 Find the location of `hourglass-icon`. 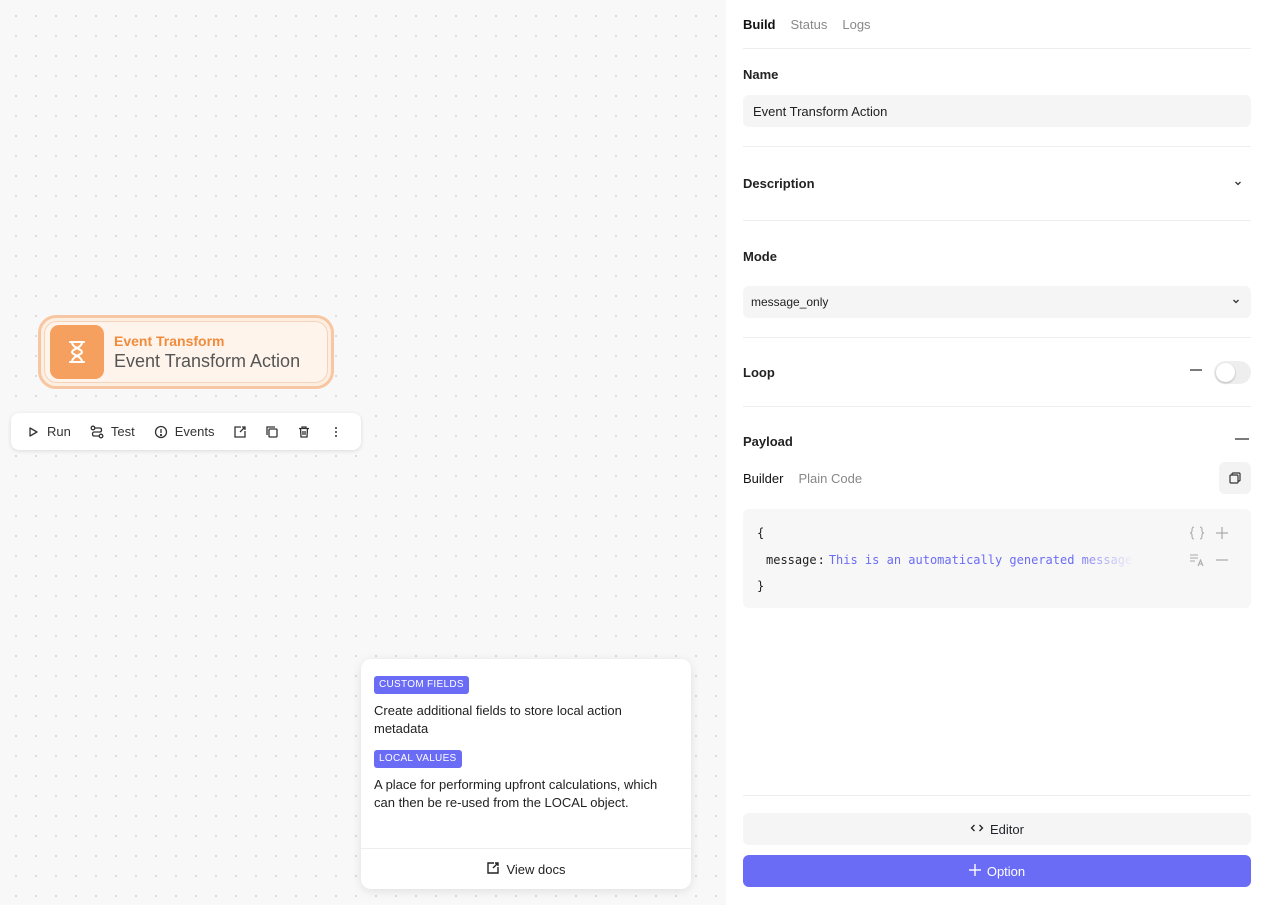

hourglass-icon is located at coordinates (77, 352).